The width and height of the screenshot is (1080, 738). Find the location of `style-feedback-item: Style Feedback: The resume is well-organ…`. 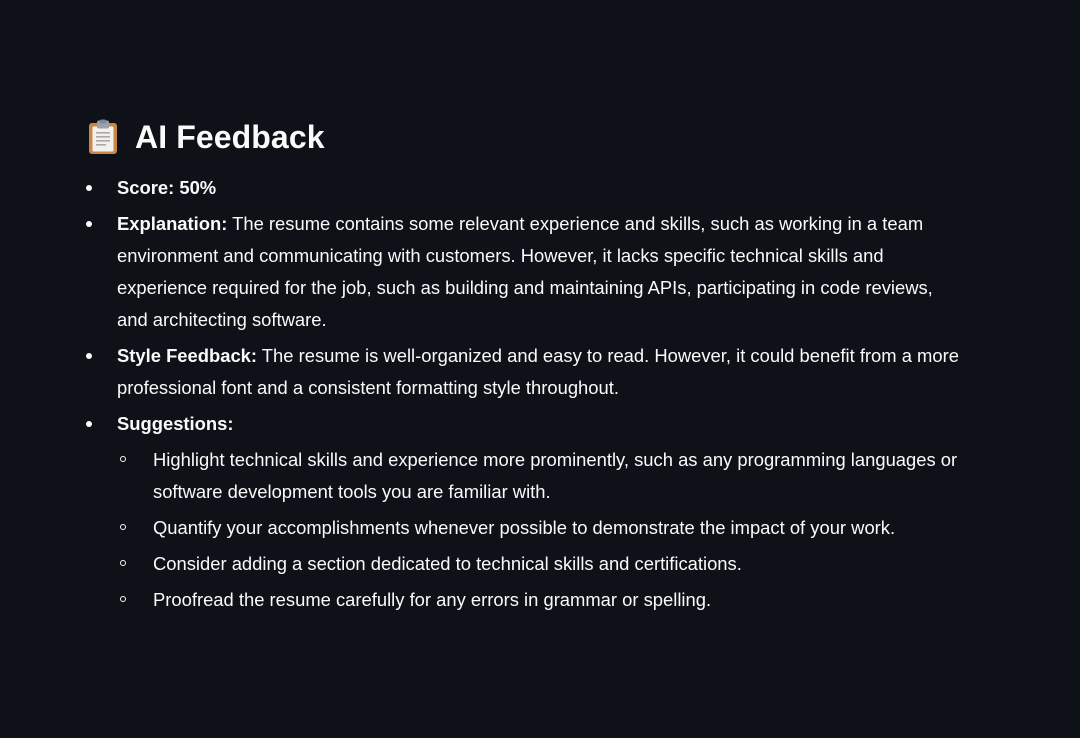

style-feedback-item: Style Feedback: The resume is well-organ… is located at coordinates (526, 372).